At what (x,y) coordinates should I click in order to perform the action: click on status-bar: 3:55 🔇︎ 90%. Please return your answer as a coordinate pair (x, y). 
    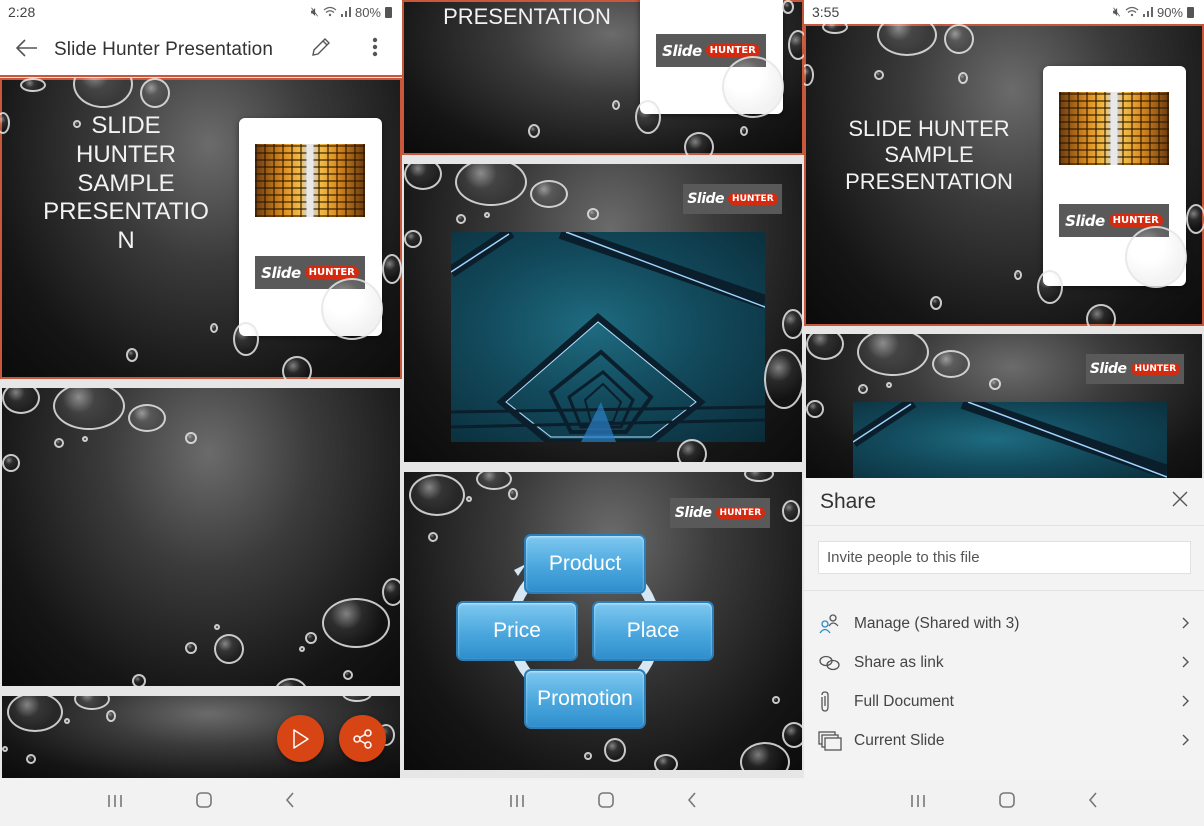
    Looking at the image, I should click on (1004, 12).